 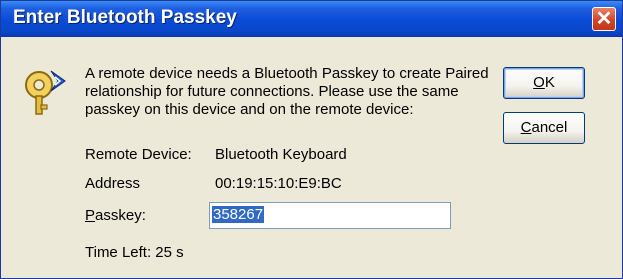 I want to click on close-button: ✕, so click(x=604, y=19).